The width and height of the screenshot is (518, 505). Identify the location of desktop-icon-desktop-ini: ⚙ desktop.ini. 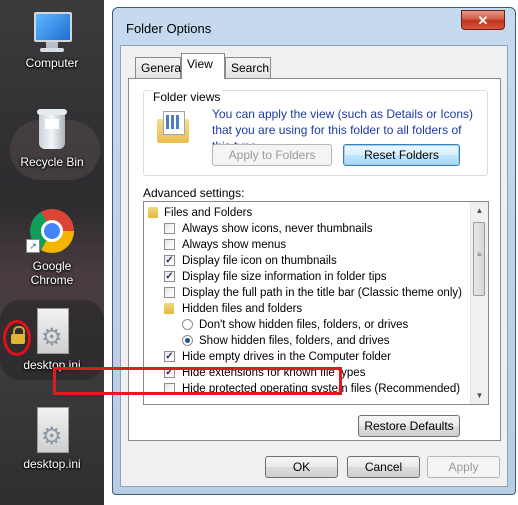
(52, 439).